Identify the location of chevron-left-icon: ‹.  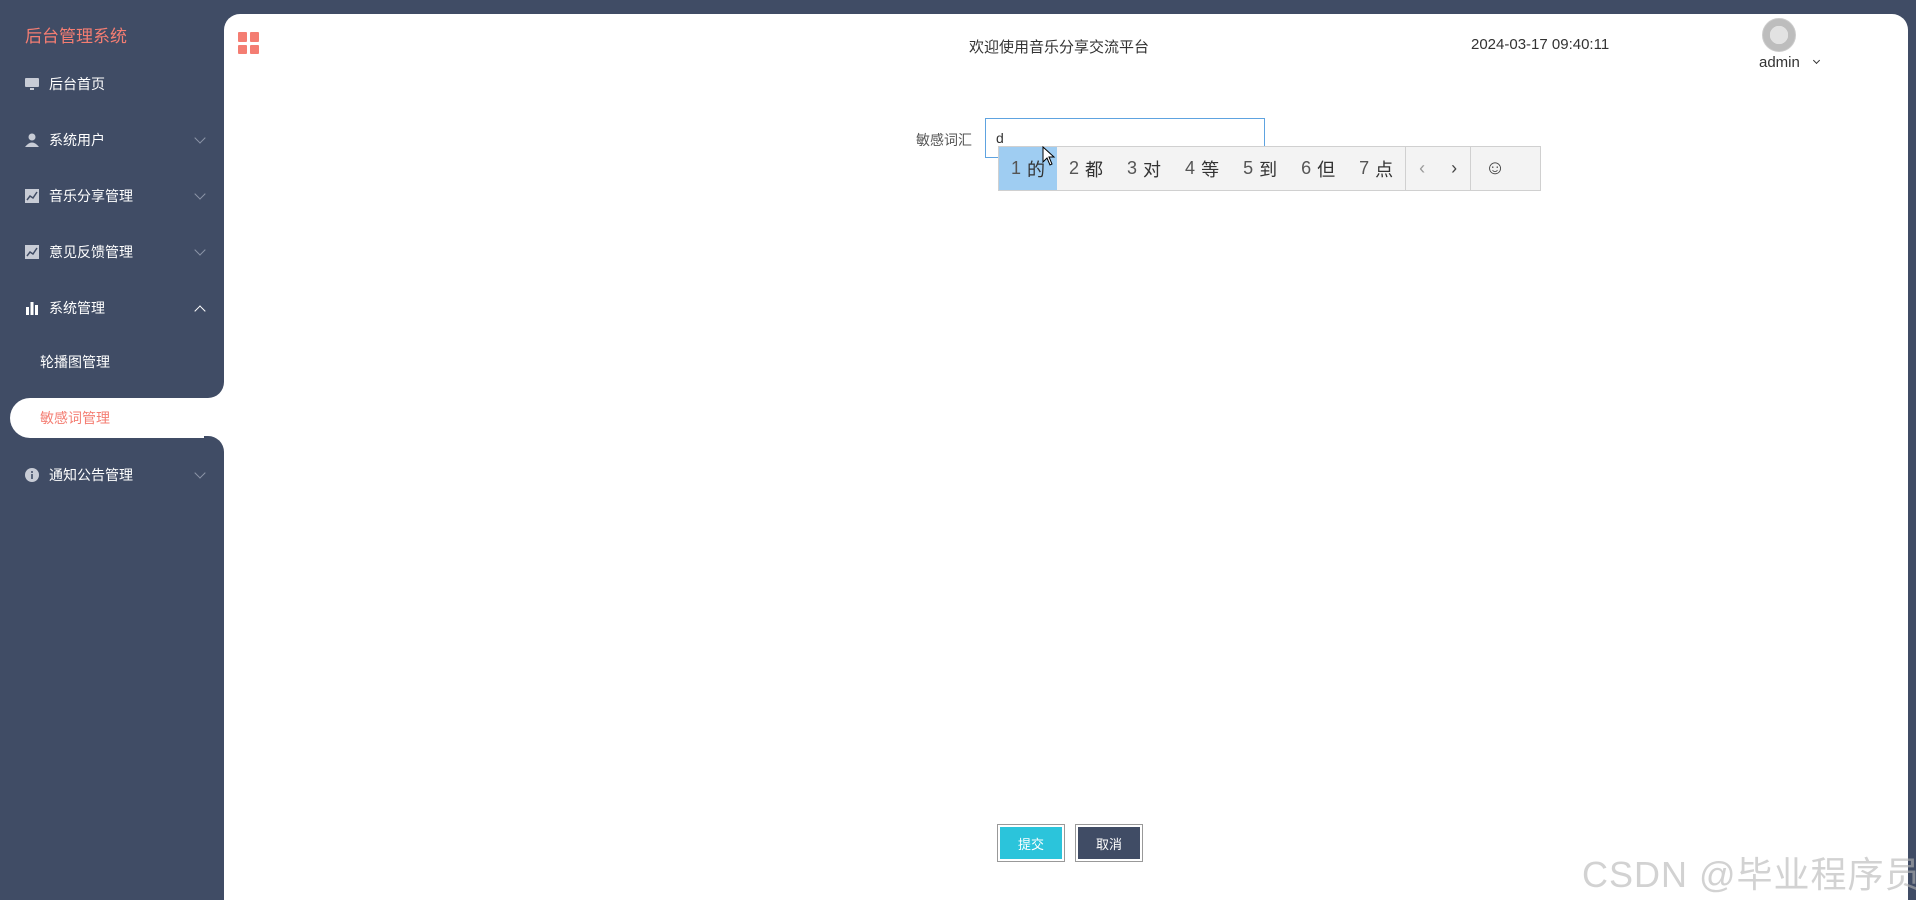
(1422, 168).